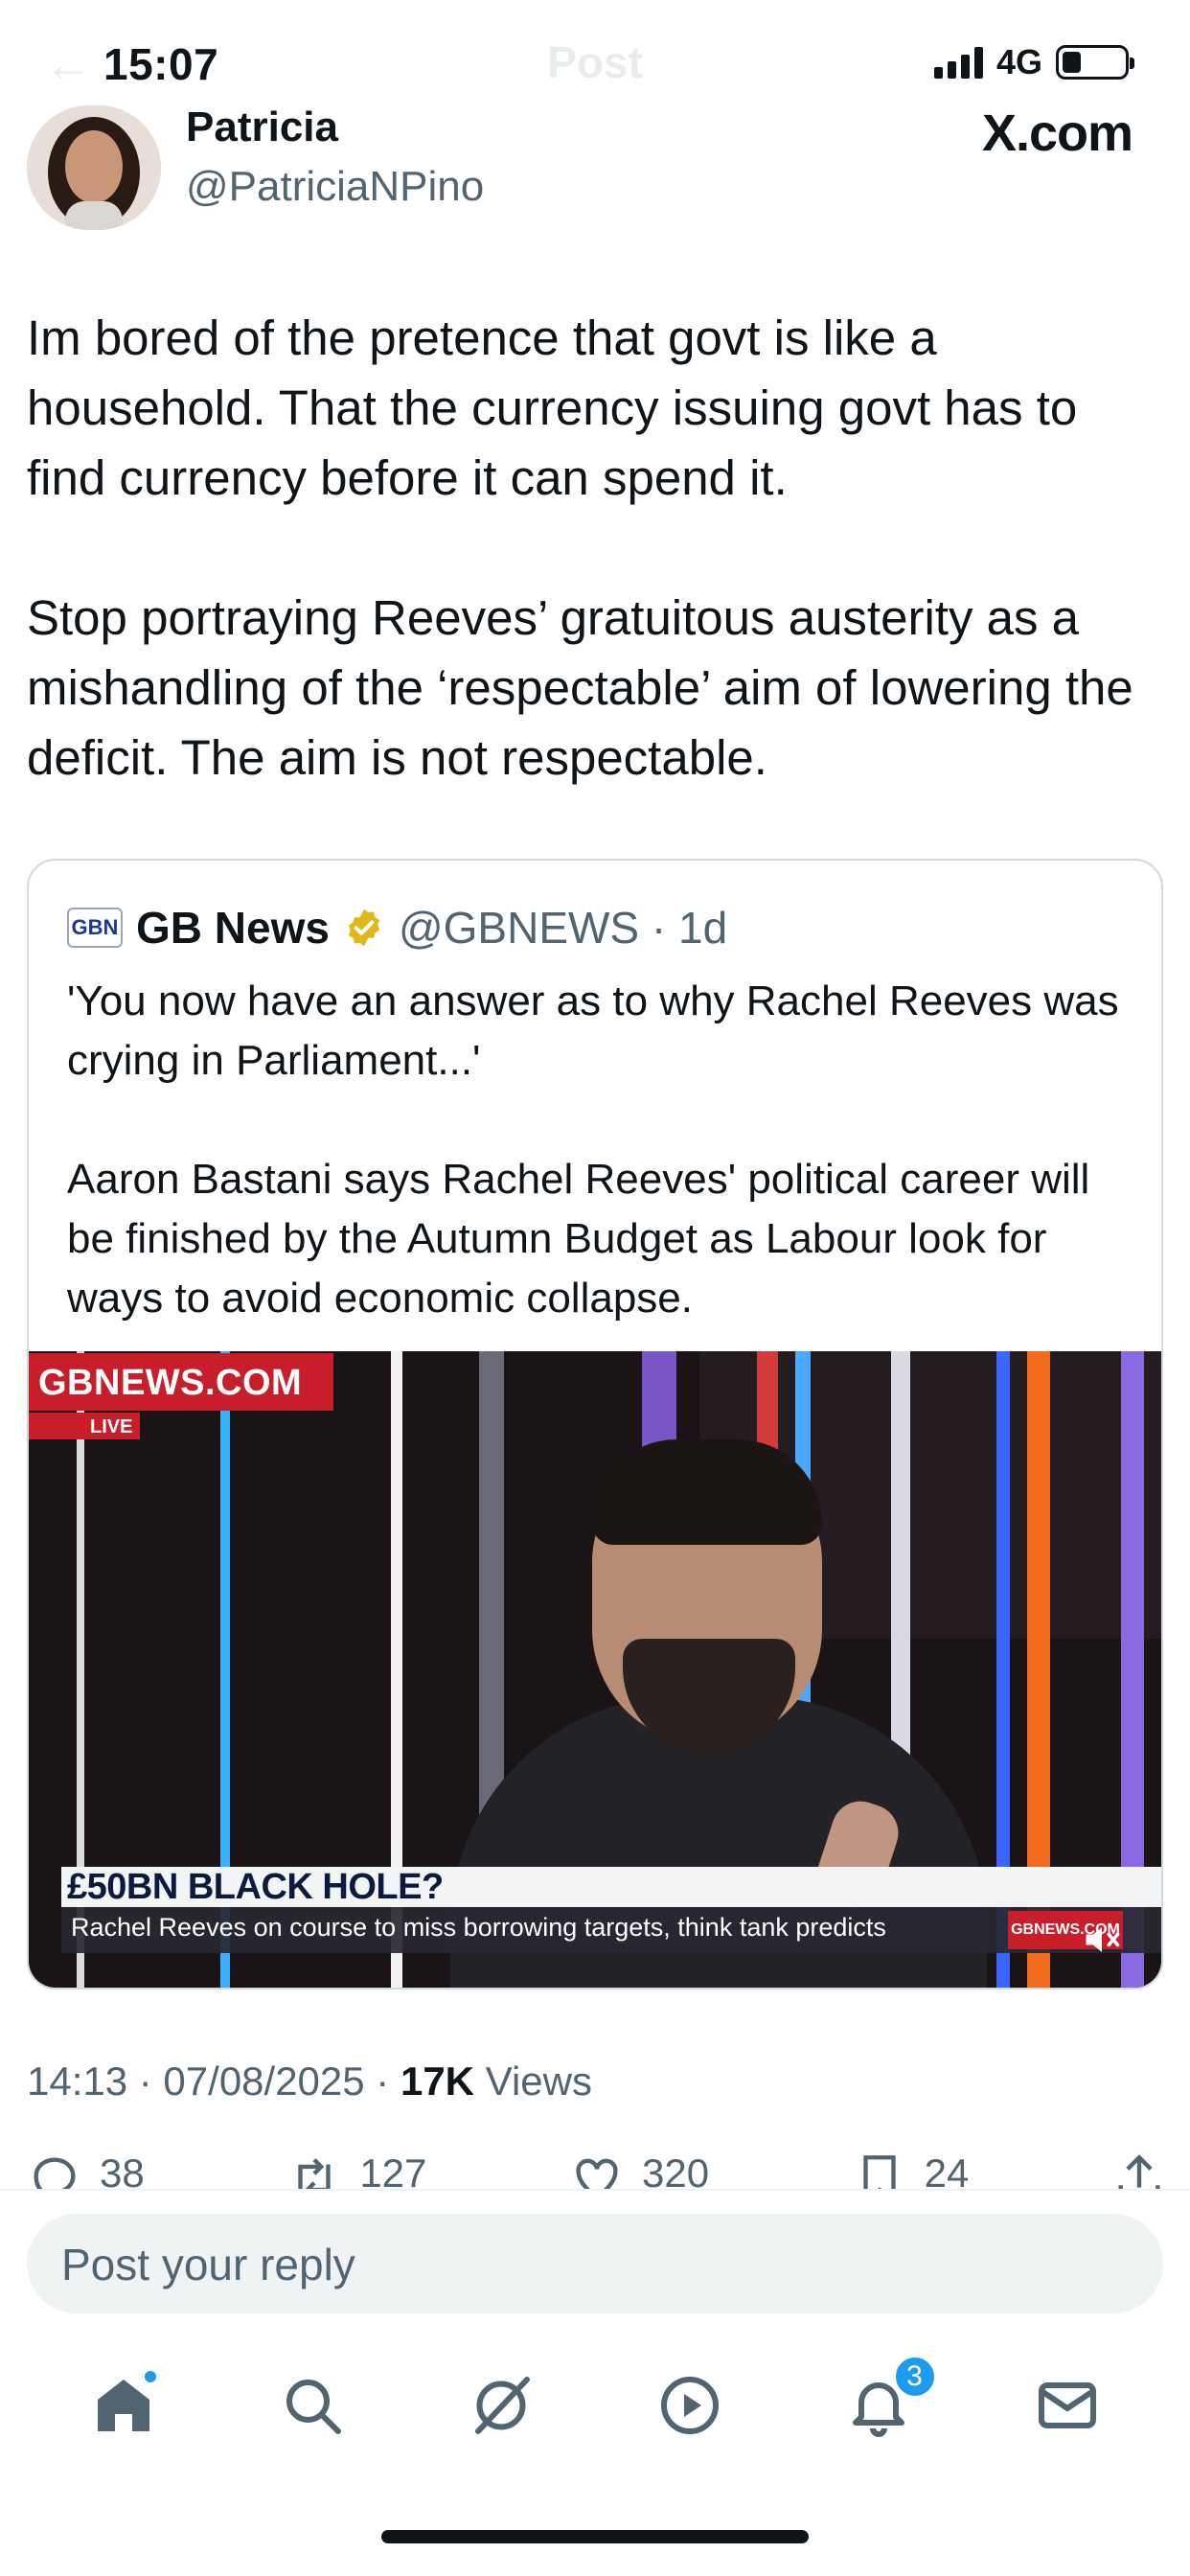  Describe the element at coordinates (124, 2405) in the screenshot. I see `tab-home` at that location.